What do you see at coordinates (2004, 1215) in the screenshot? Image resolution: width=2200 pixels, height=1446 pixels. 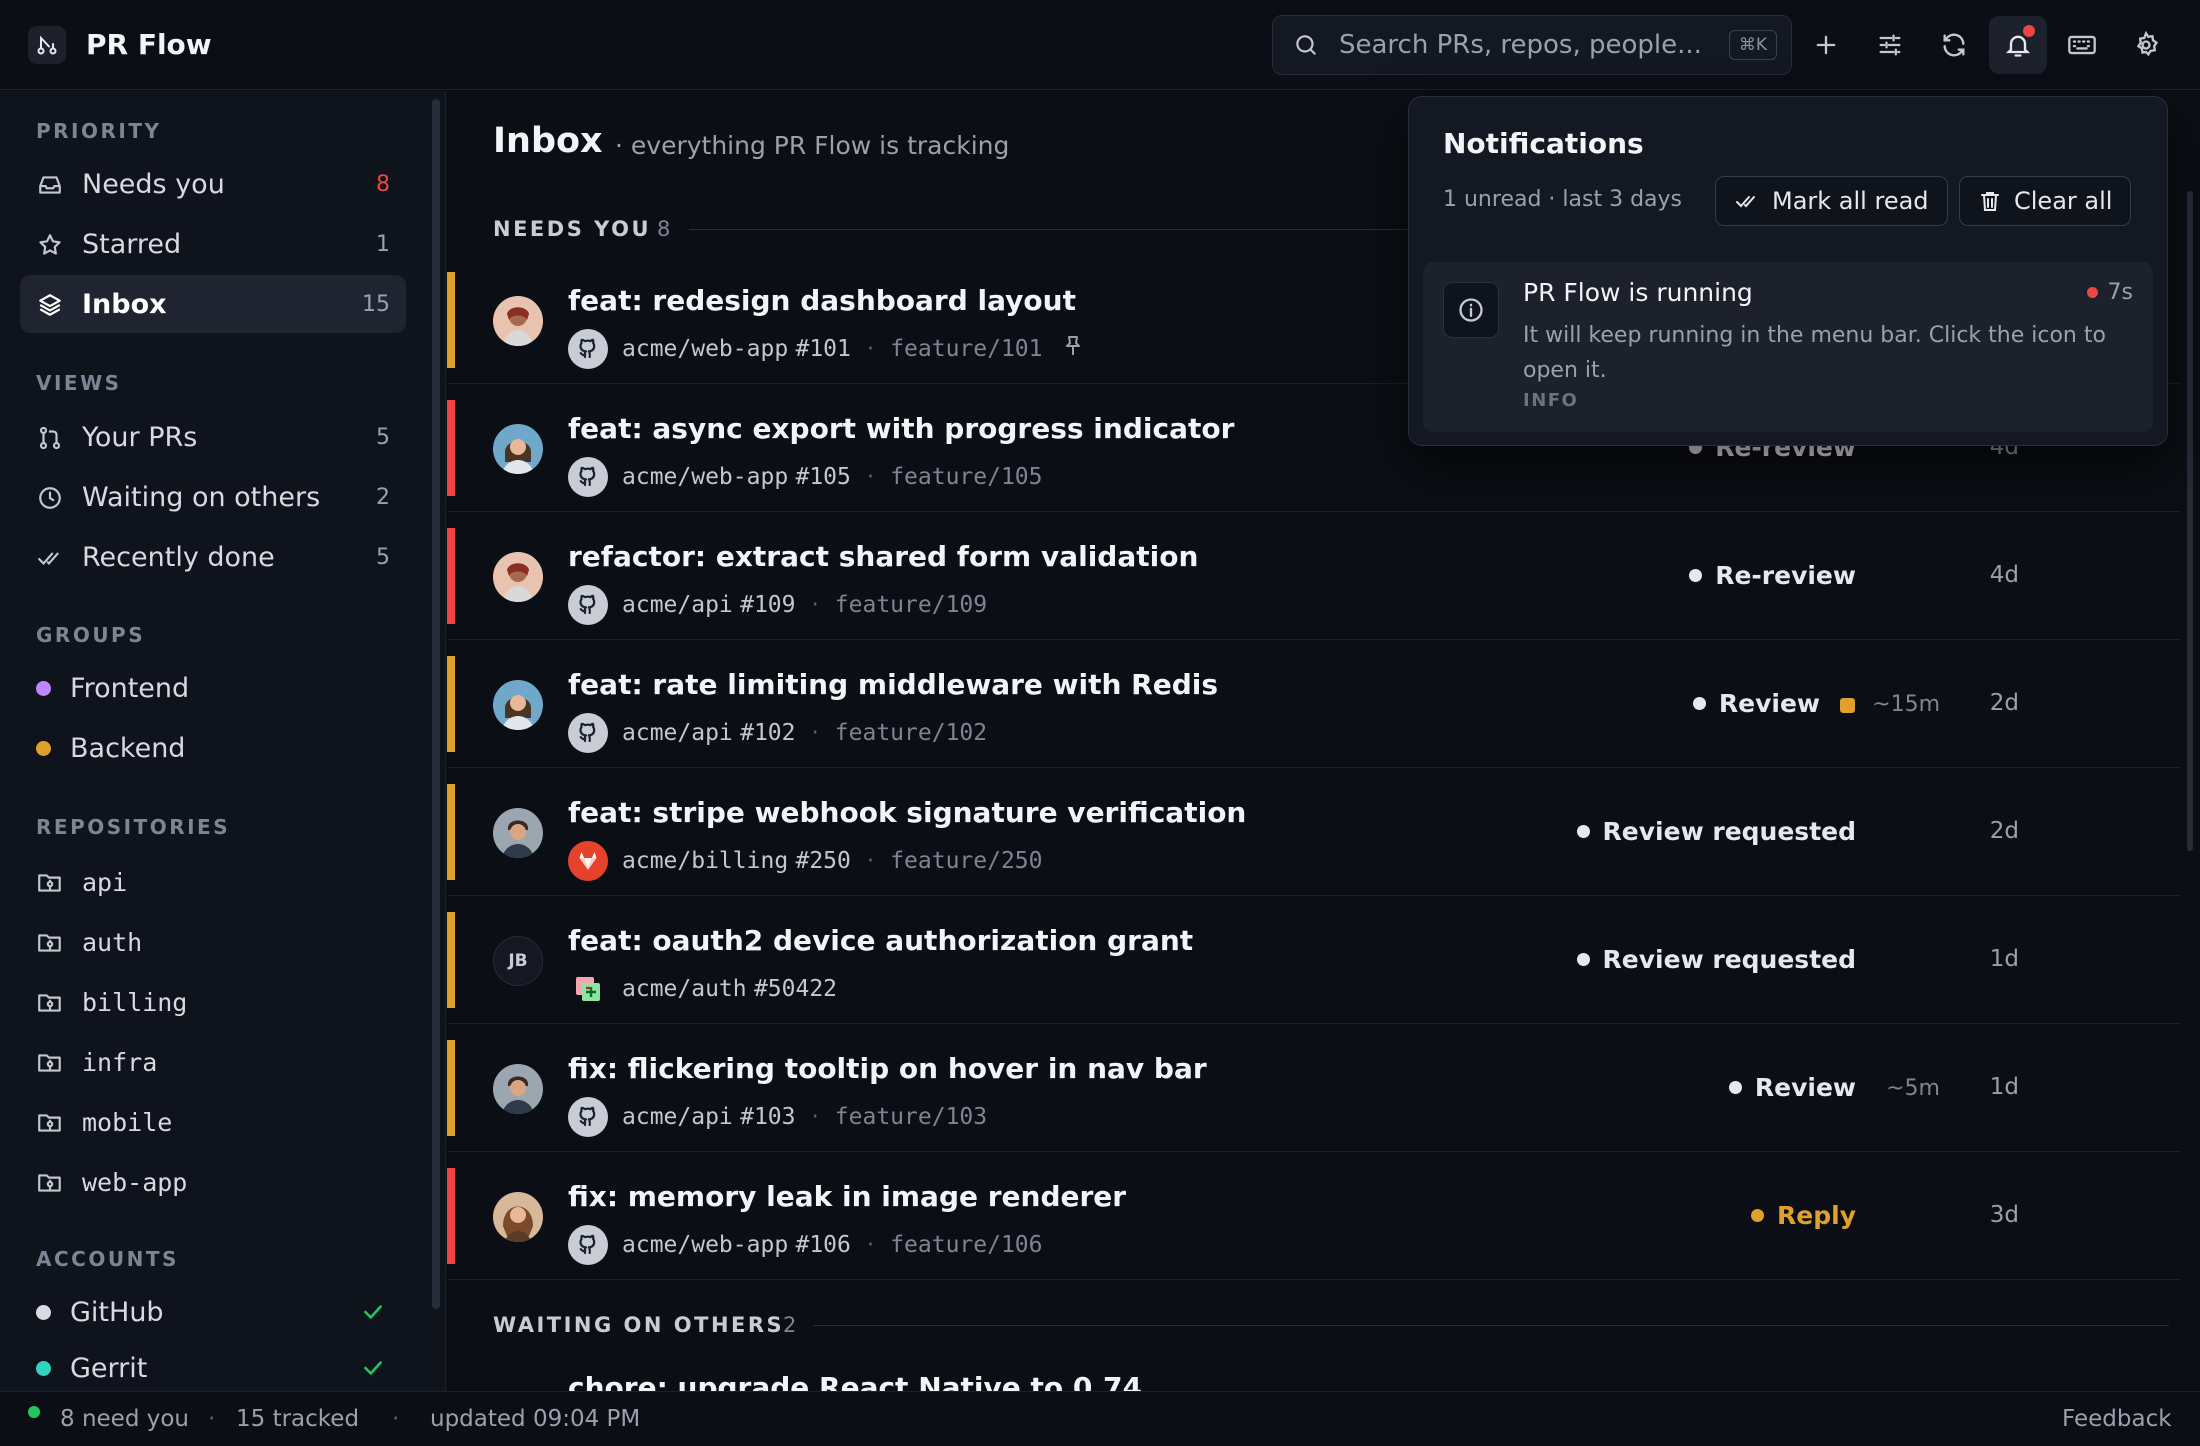 I see `pr-age: 3d` at bounding box center [2004, 1215].